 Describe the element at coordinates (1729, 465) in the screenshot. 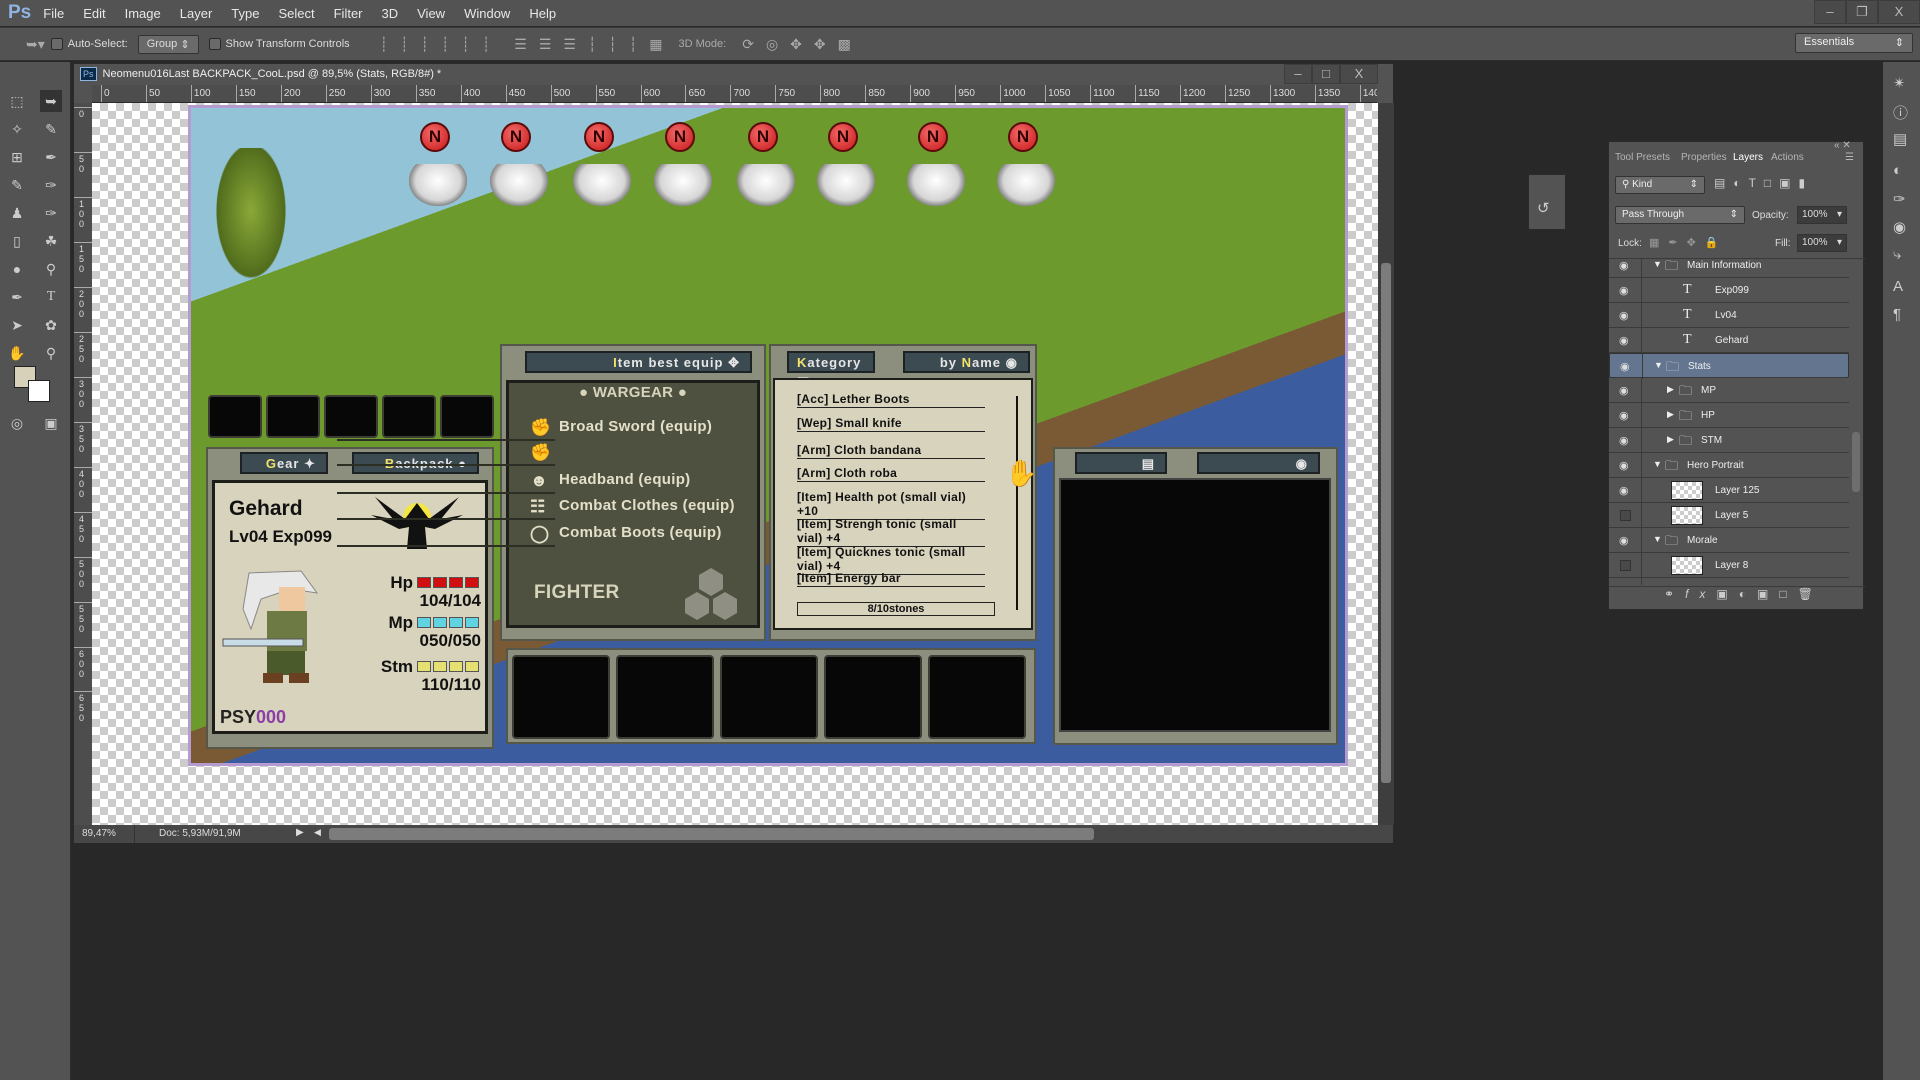

I see `layer-row: ◉ ▼ 🗀 Hero Portrait` at that location.